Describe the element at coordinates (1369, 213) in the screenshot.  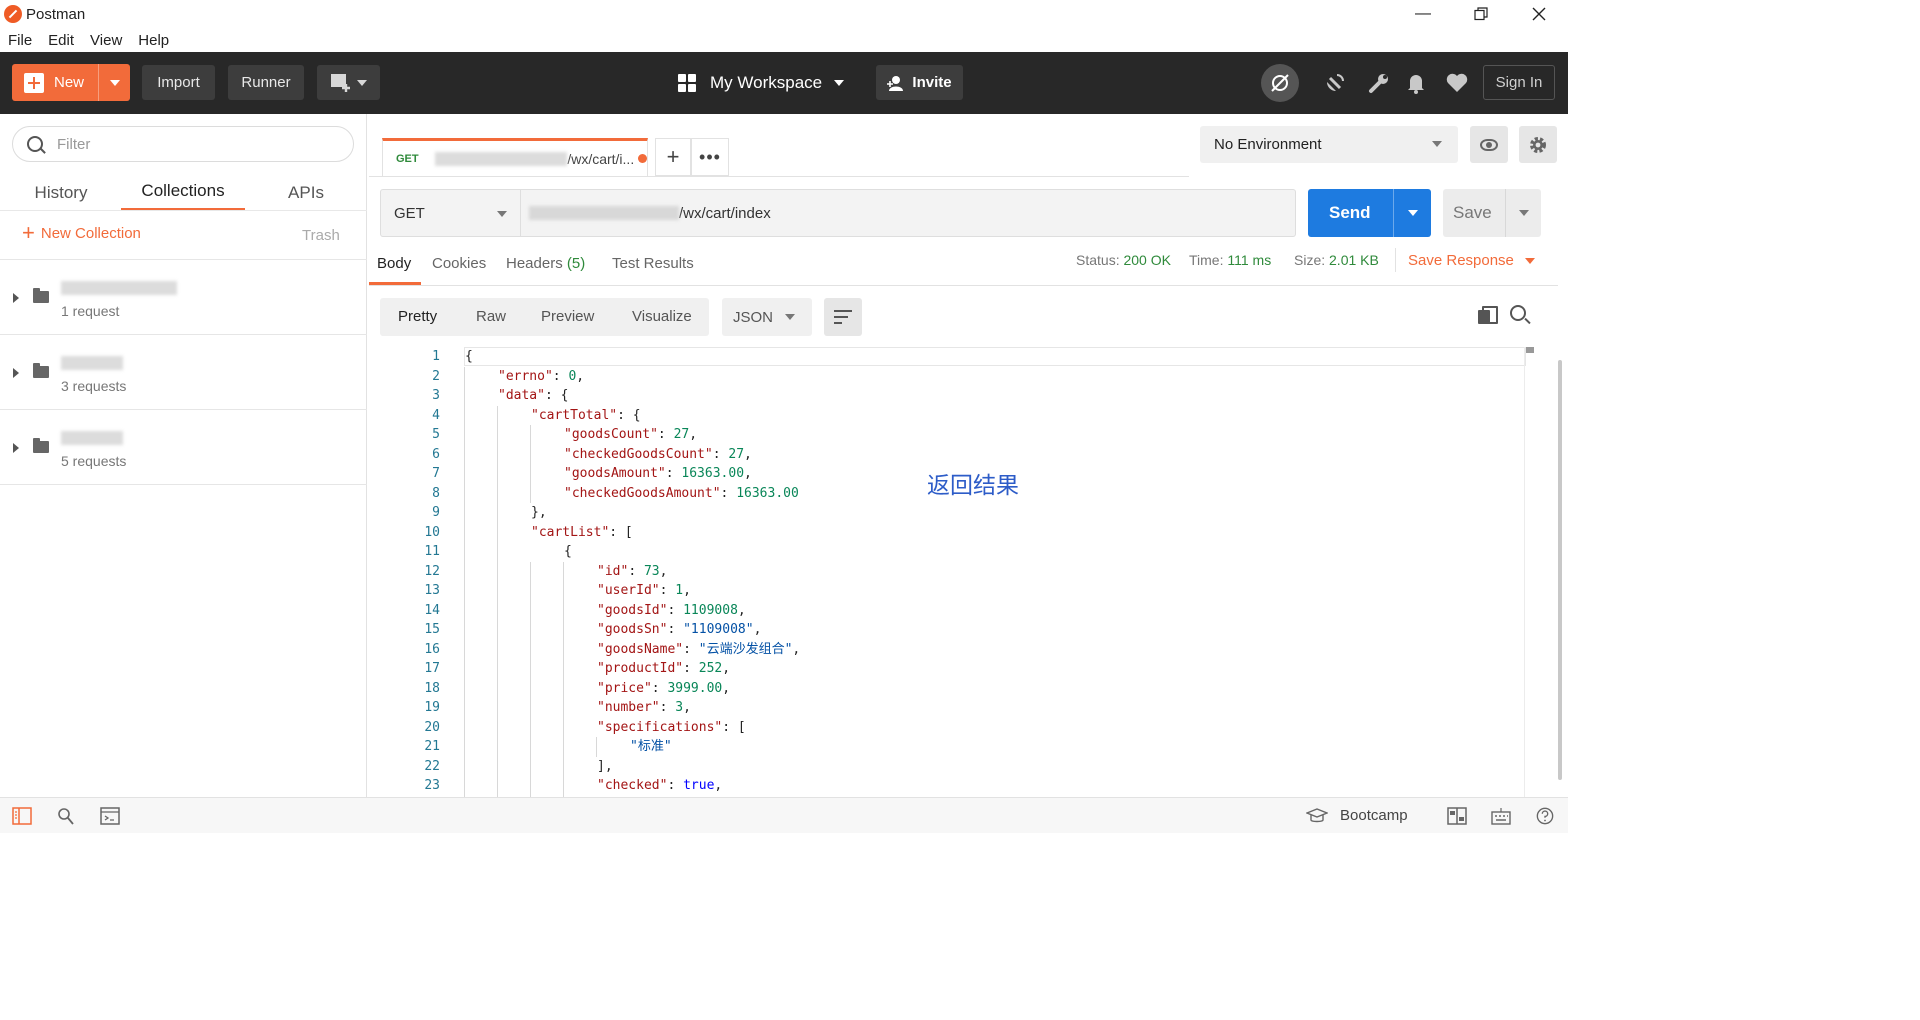
I see `send-button: Send` at that location.